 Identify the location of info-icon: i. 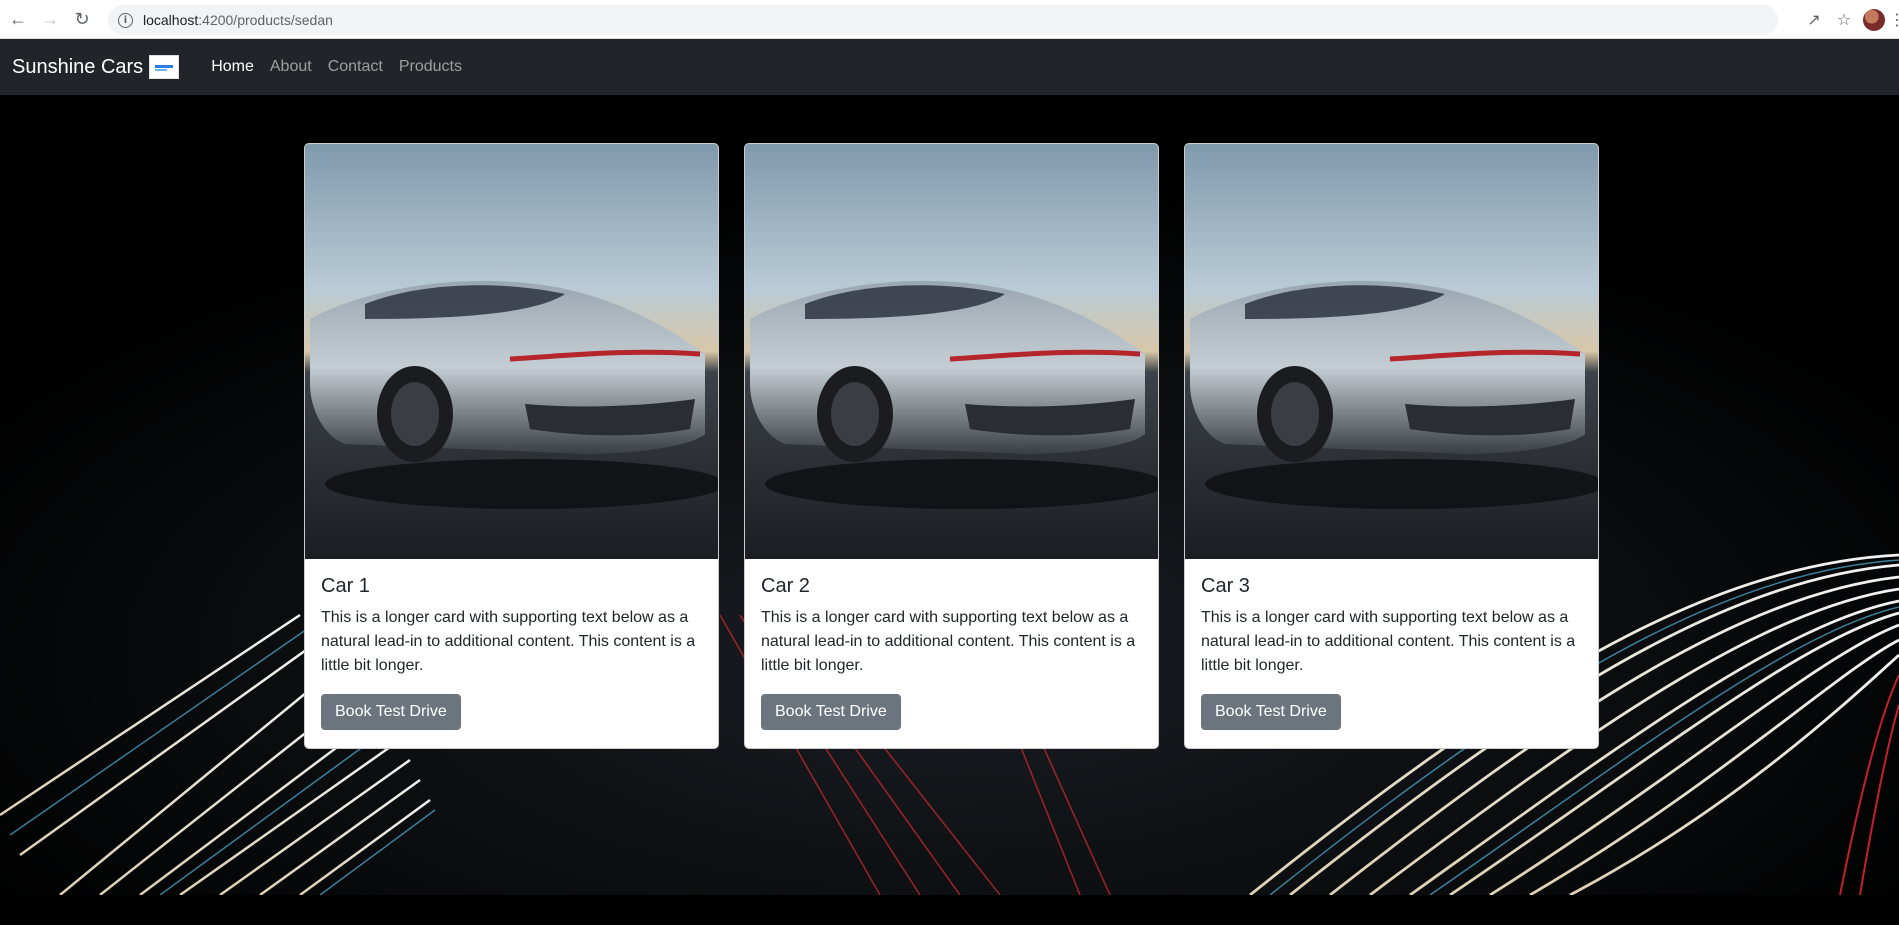
(125, 20).